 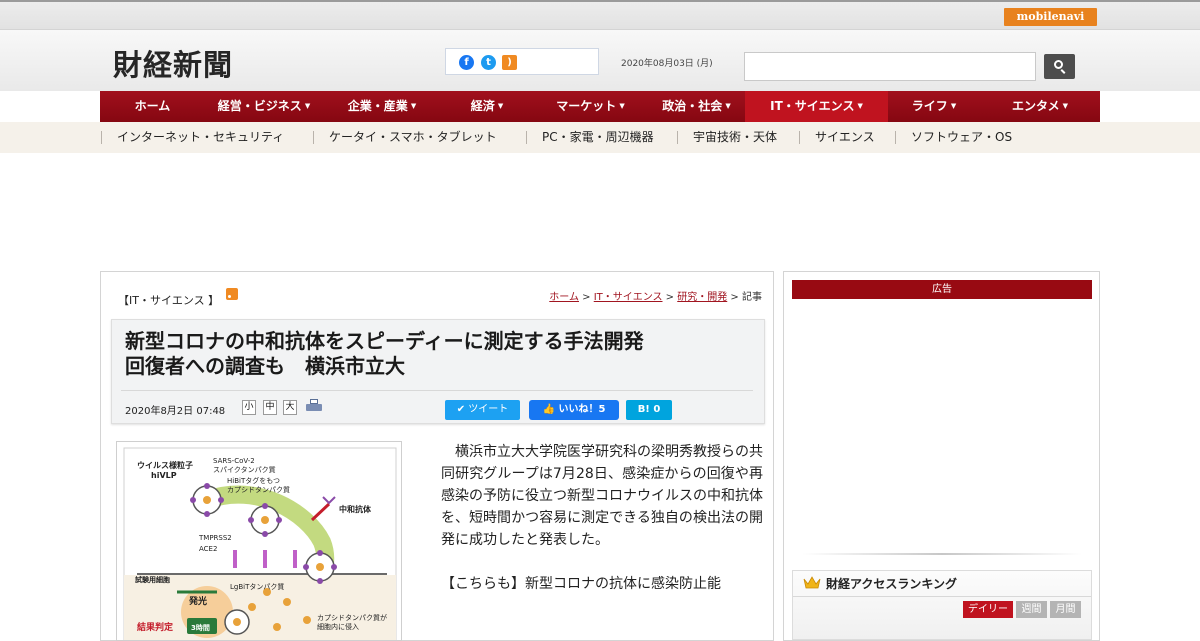 I want to click on twitter-icon: ✔, so click(x=462, y=409).